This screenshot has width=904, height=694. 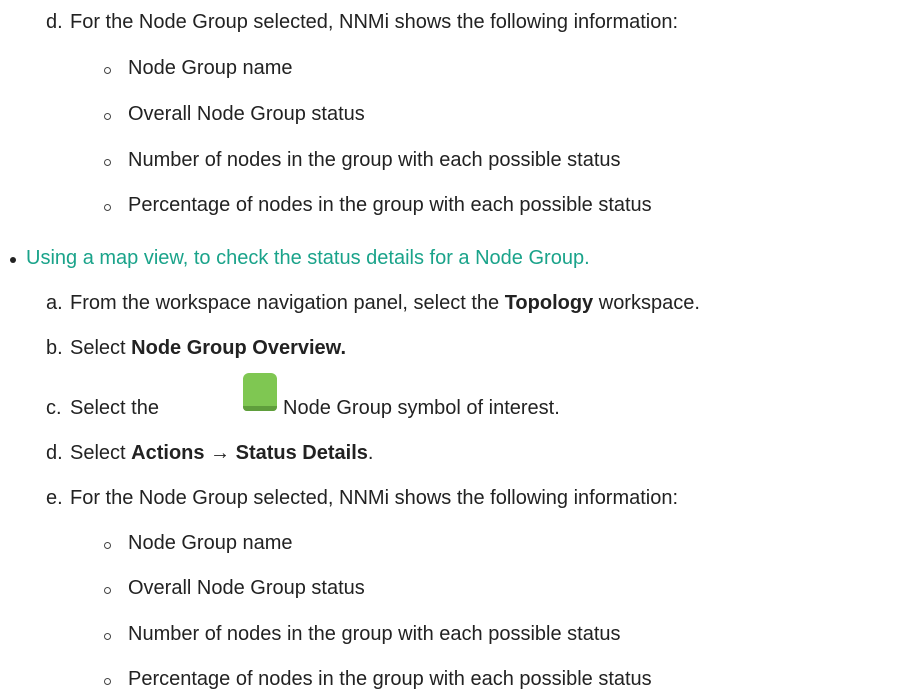 What do you see at coordinates (370, 453) in the screenshot?
I see `step-d-post: .` at bounding box center [370, 453].